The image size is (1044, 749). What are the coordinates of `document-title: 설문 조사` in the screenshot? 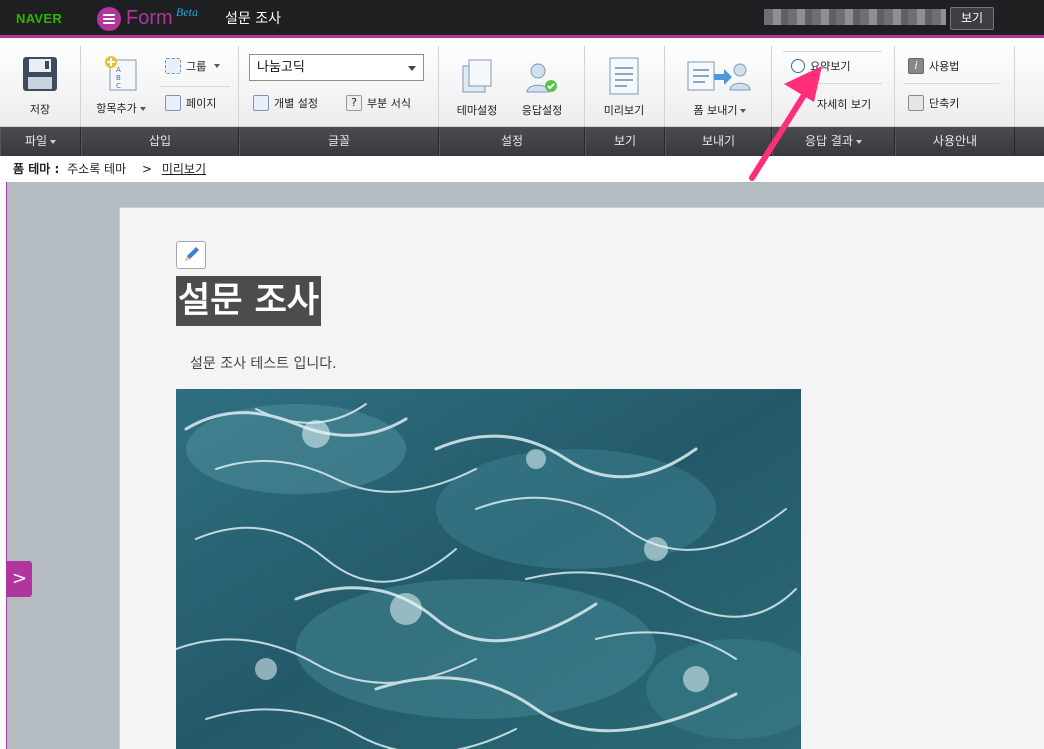 It's located at (253, 19).